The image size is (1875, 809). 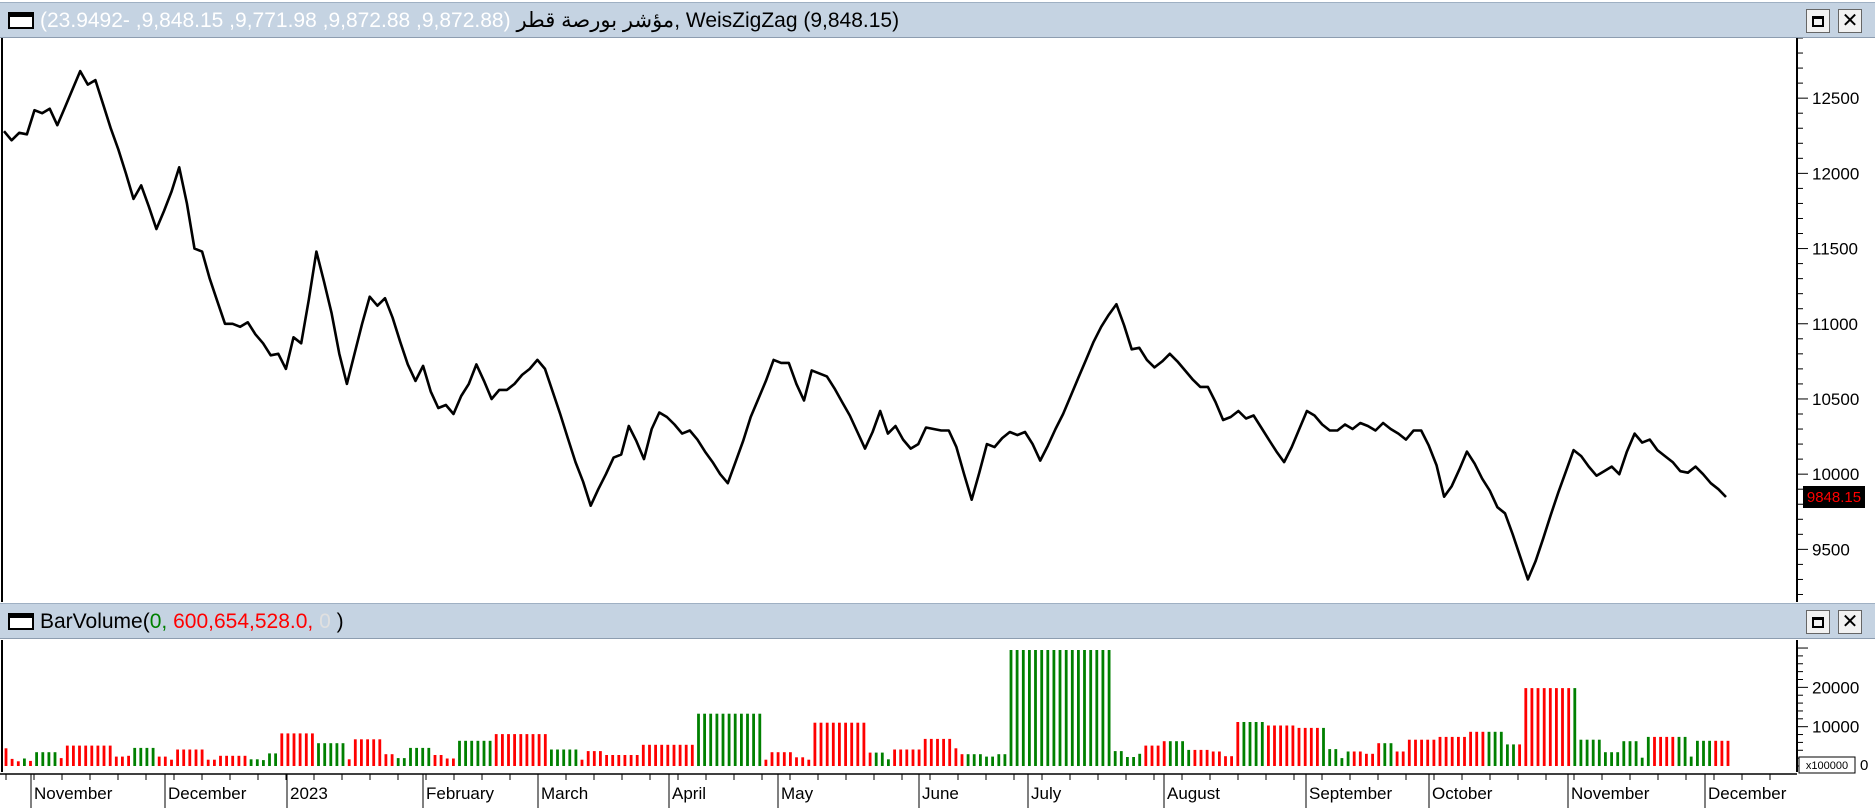 What do you see at coordinates (1747, 793) in the screenshot?
I see `date-axis-label: December` at bounding box center [1747, 793].